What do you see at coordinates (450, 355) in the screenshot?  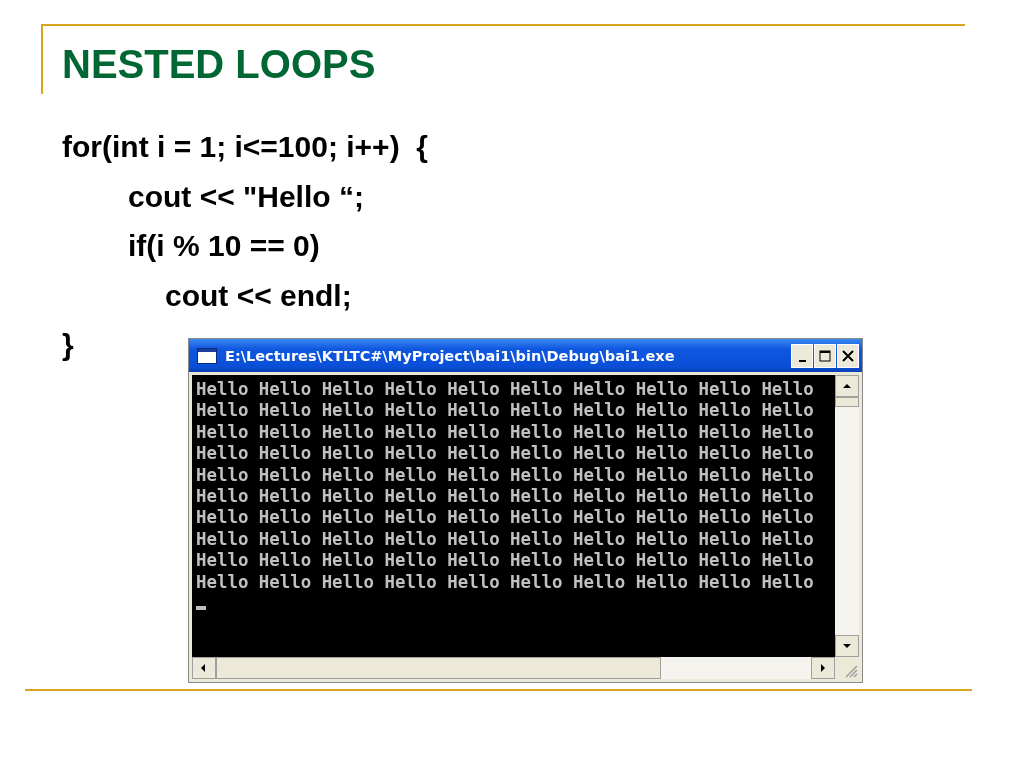 I see `window-title: E:\Lectures\KTLTC#\MyProject\bai1\bin\Debug\bai1.exe` at bounding box center [450, 355].